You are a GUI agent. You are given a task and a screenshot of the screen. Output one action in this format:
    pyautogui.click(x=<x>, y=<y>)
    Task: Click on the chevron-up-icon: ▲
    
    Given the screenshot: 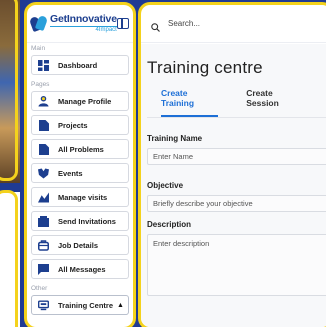 What is the action you would take?
    pyautogui.click(x=120, y=305)
    